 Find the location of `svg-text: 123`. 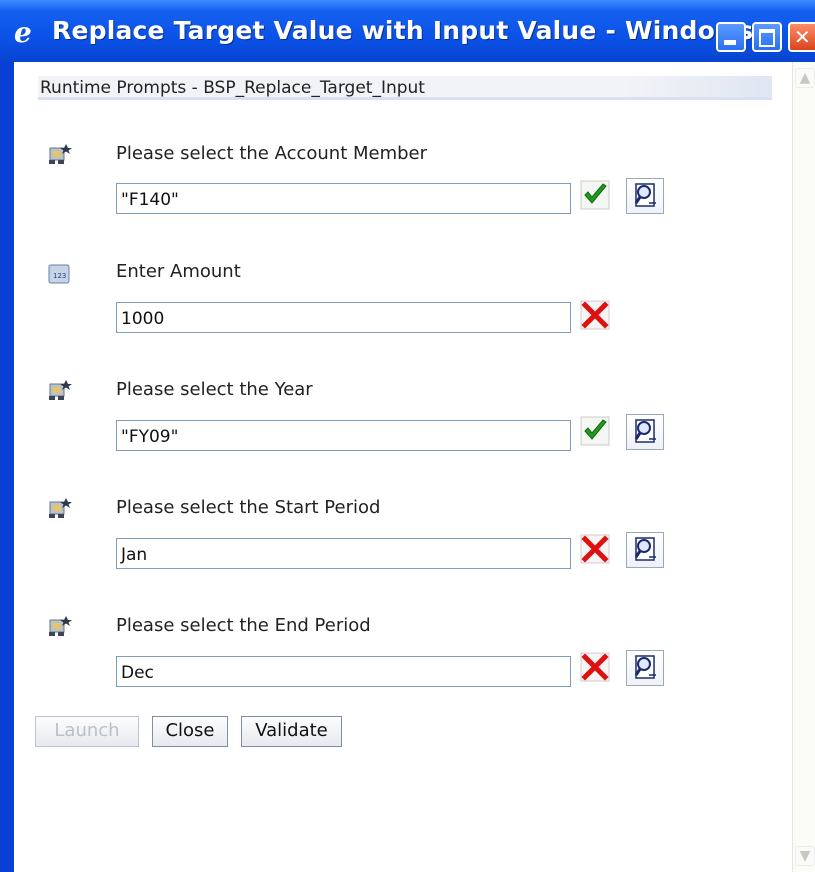

svg-text: 123 is located at coordinates (59, 276).